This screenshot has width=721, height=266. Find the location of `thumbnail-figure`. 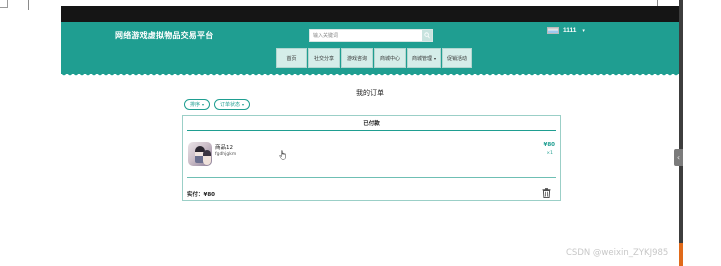

thumbnail-figure is located at coordinates (207, 157).